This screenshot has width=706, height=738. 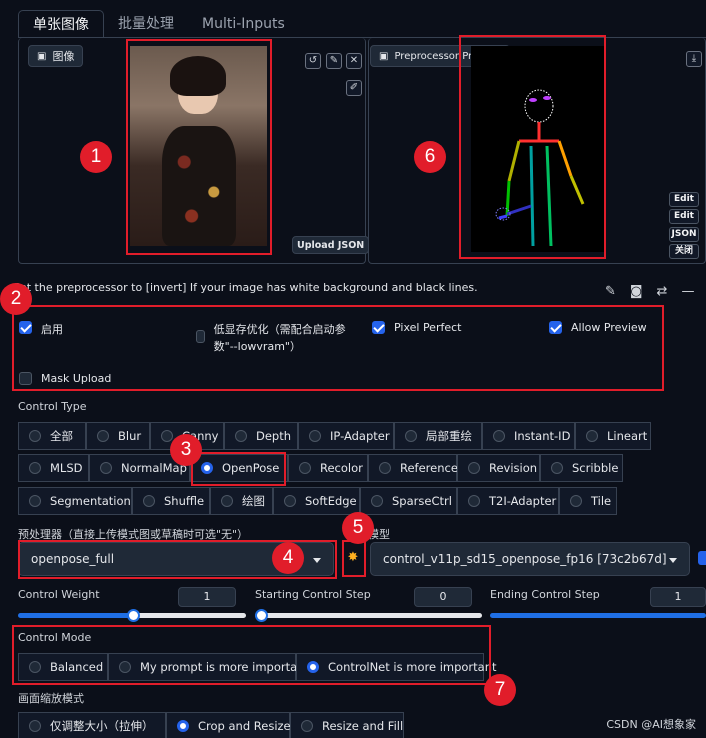 What do you see at coordinates (261, 615) in the screenshot?
I see `start-step-thumb` at bounding box center [261, 615].